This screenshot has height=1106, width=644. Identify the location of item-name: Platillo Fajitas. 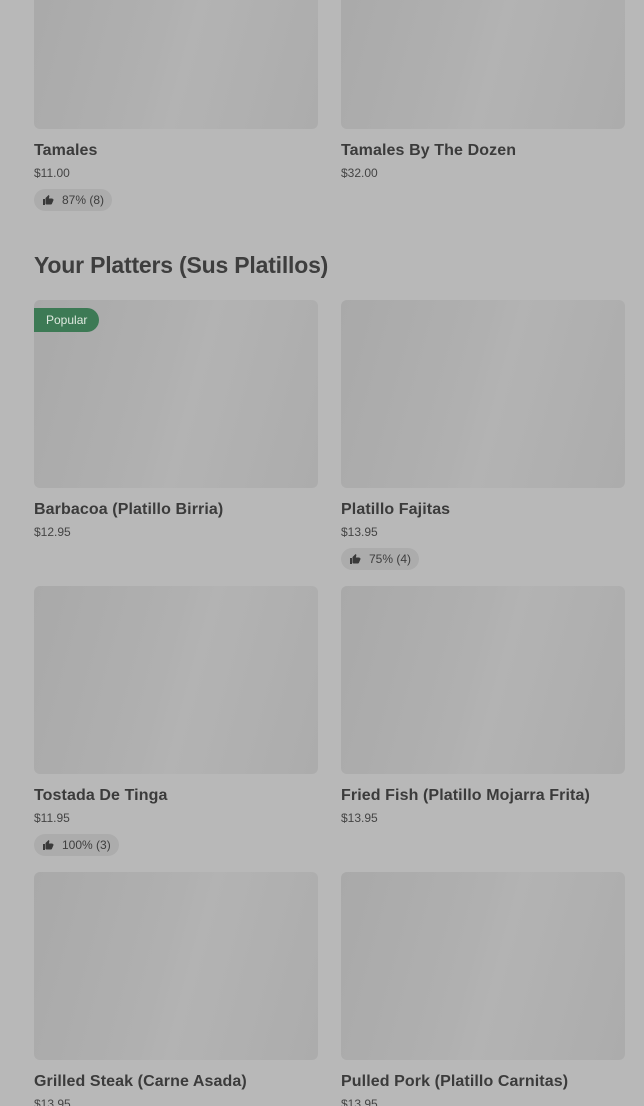
(396, 509).